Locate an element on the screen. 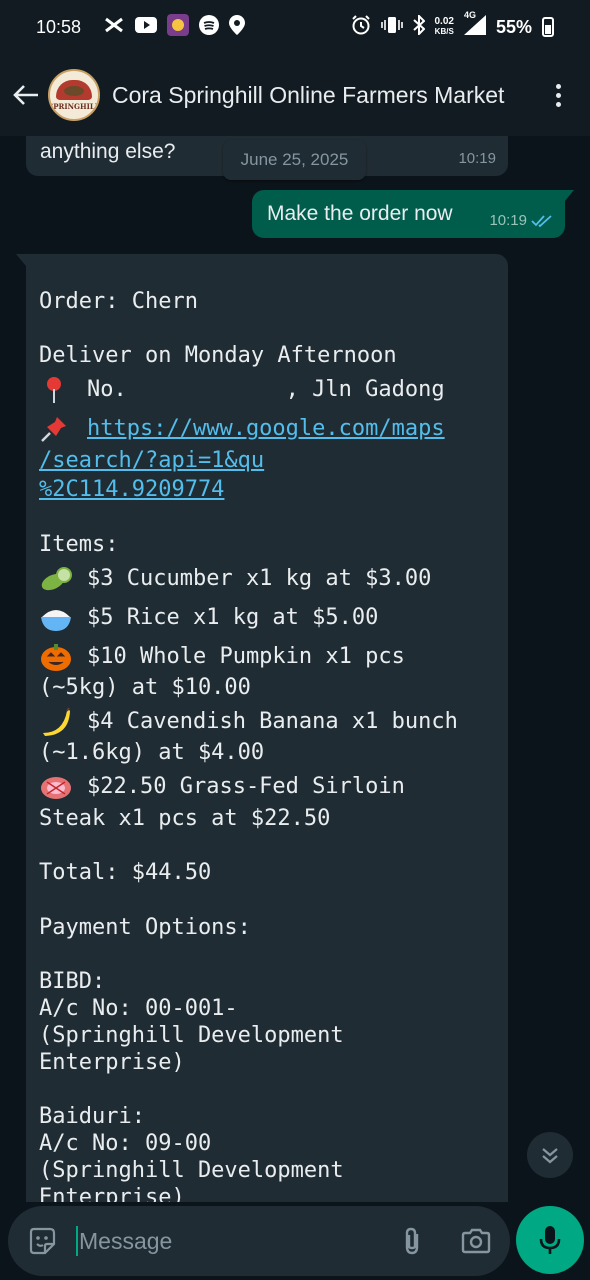 The height and width of the screenshot is (1280, 590). order-item-text: $4 Cavendish Banana x1 bunch is located at coordinates (272, 721).